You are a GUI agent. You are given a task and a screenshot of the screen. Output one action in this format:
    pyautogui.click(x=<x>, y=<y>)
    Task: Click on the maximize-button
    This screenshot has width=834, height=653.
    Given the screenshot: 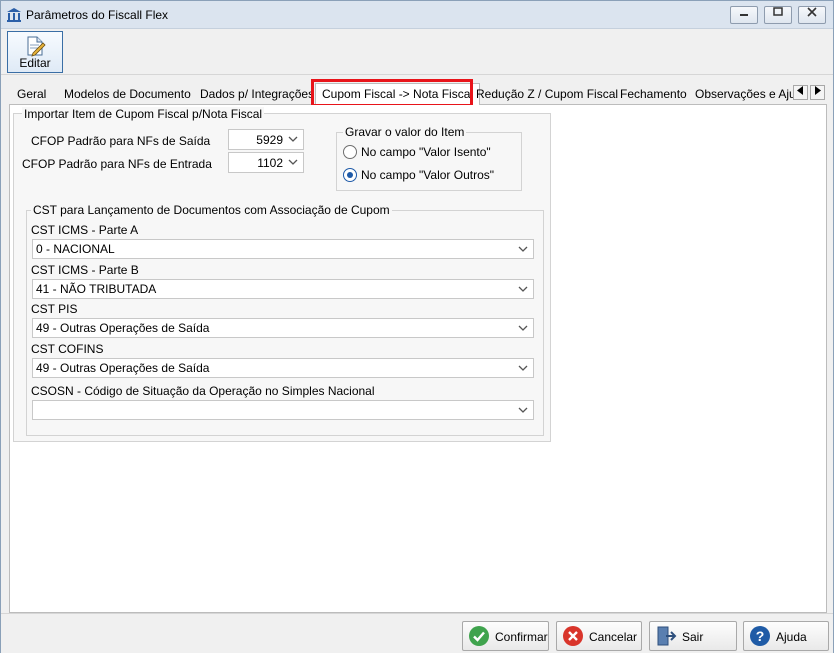 What is the action you would take?
    pyautogui.click(x=778, y=15)
    